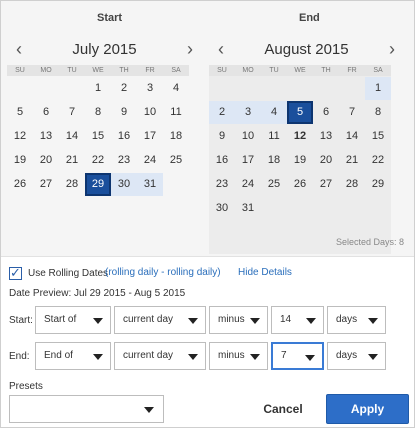 The height and width of the screenshot is (428, 415). I want to click on end-unit-ref-select: current day, so click(160, 356).